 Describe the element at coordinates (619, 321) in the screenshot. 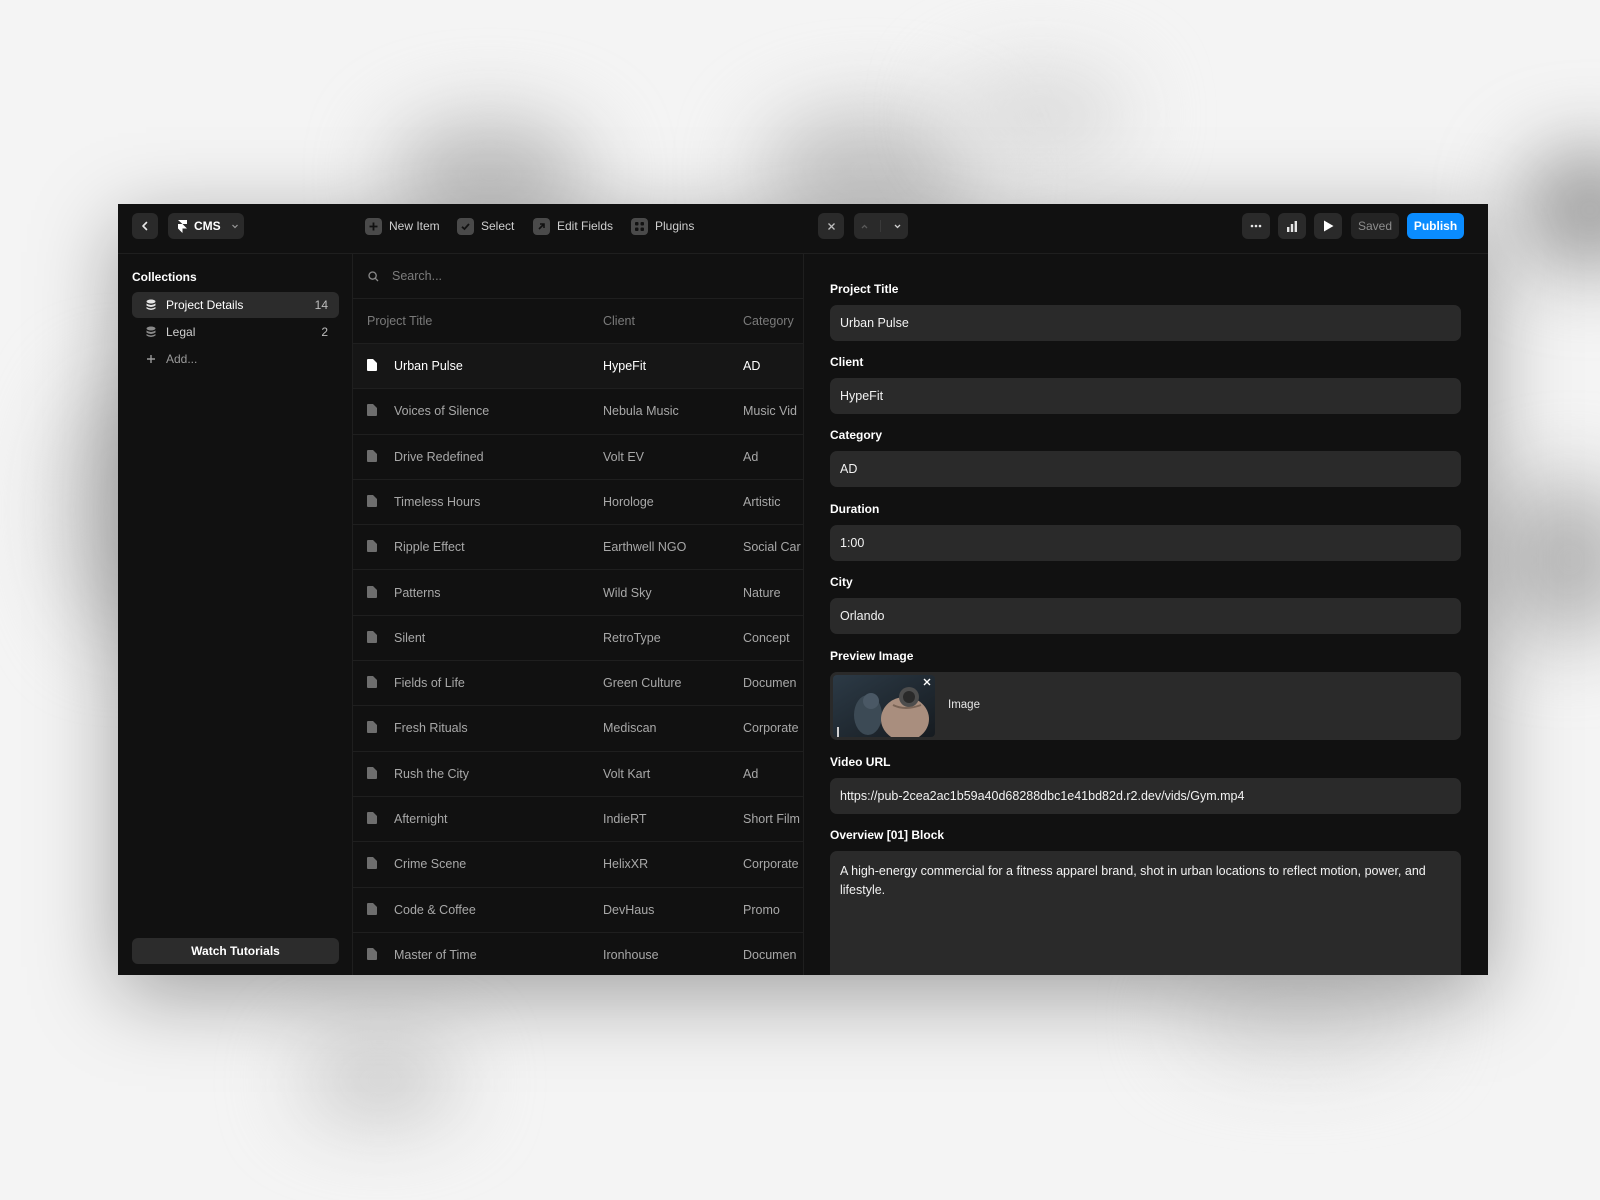

I see `column-header: Client` at that location.